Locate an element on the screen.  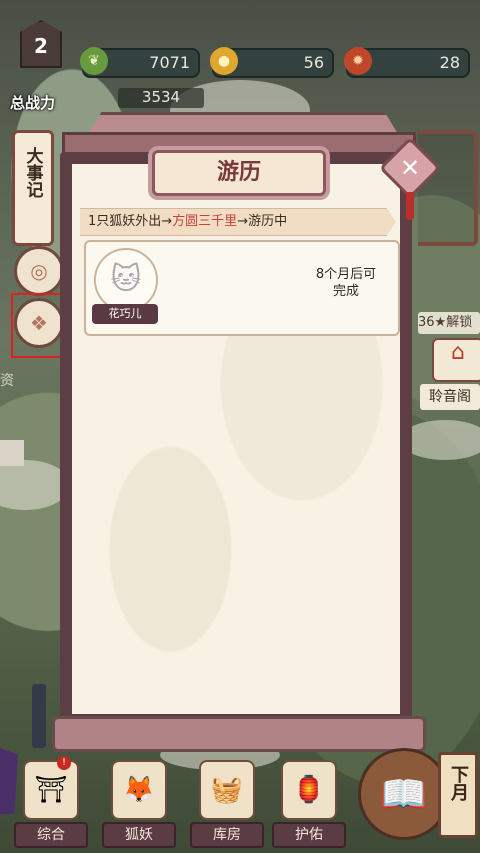
pavilion-button: 聆音阁 is located at coordinates (450, 397).